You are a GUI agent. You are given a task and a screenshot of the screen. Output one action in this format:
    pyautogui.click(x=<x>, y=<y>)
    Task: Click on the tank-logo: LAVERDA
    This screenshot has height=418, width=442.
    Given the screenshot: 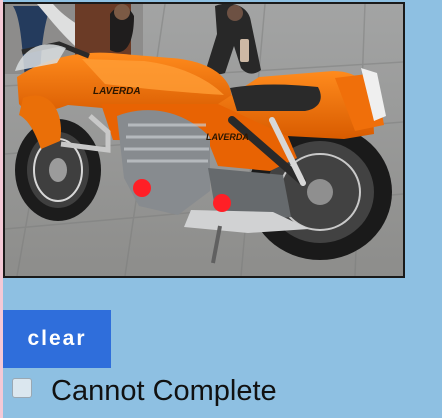 What is the action you would take?
    pyautogui.click(x=117, y=91)
    